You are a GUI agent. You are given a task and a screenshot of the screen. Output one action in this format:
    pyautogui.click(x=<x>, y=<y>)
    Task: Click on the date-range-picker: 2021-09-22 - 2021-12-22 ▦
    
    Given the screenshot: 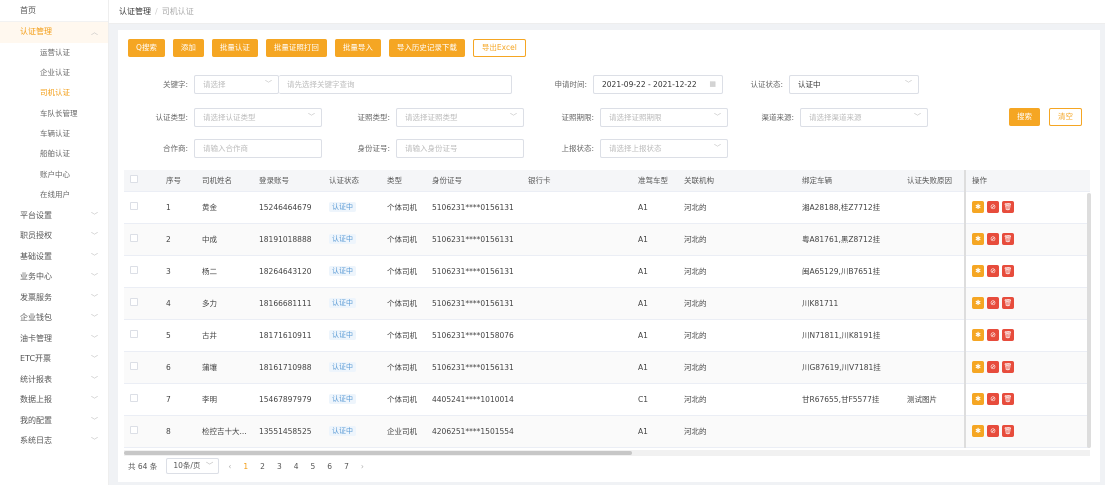 What is the action you would take?
    pyautogui.click(x=658, y=84)
    